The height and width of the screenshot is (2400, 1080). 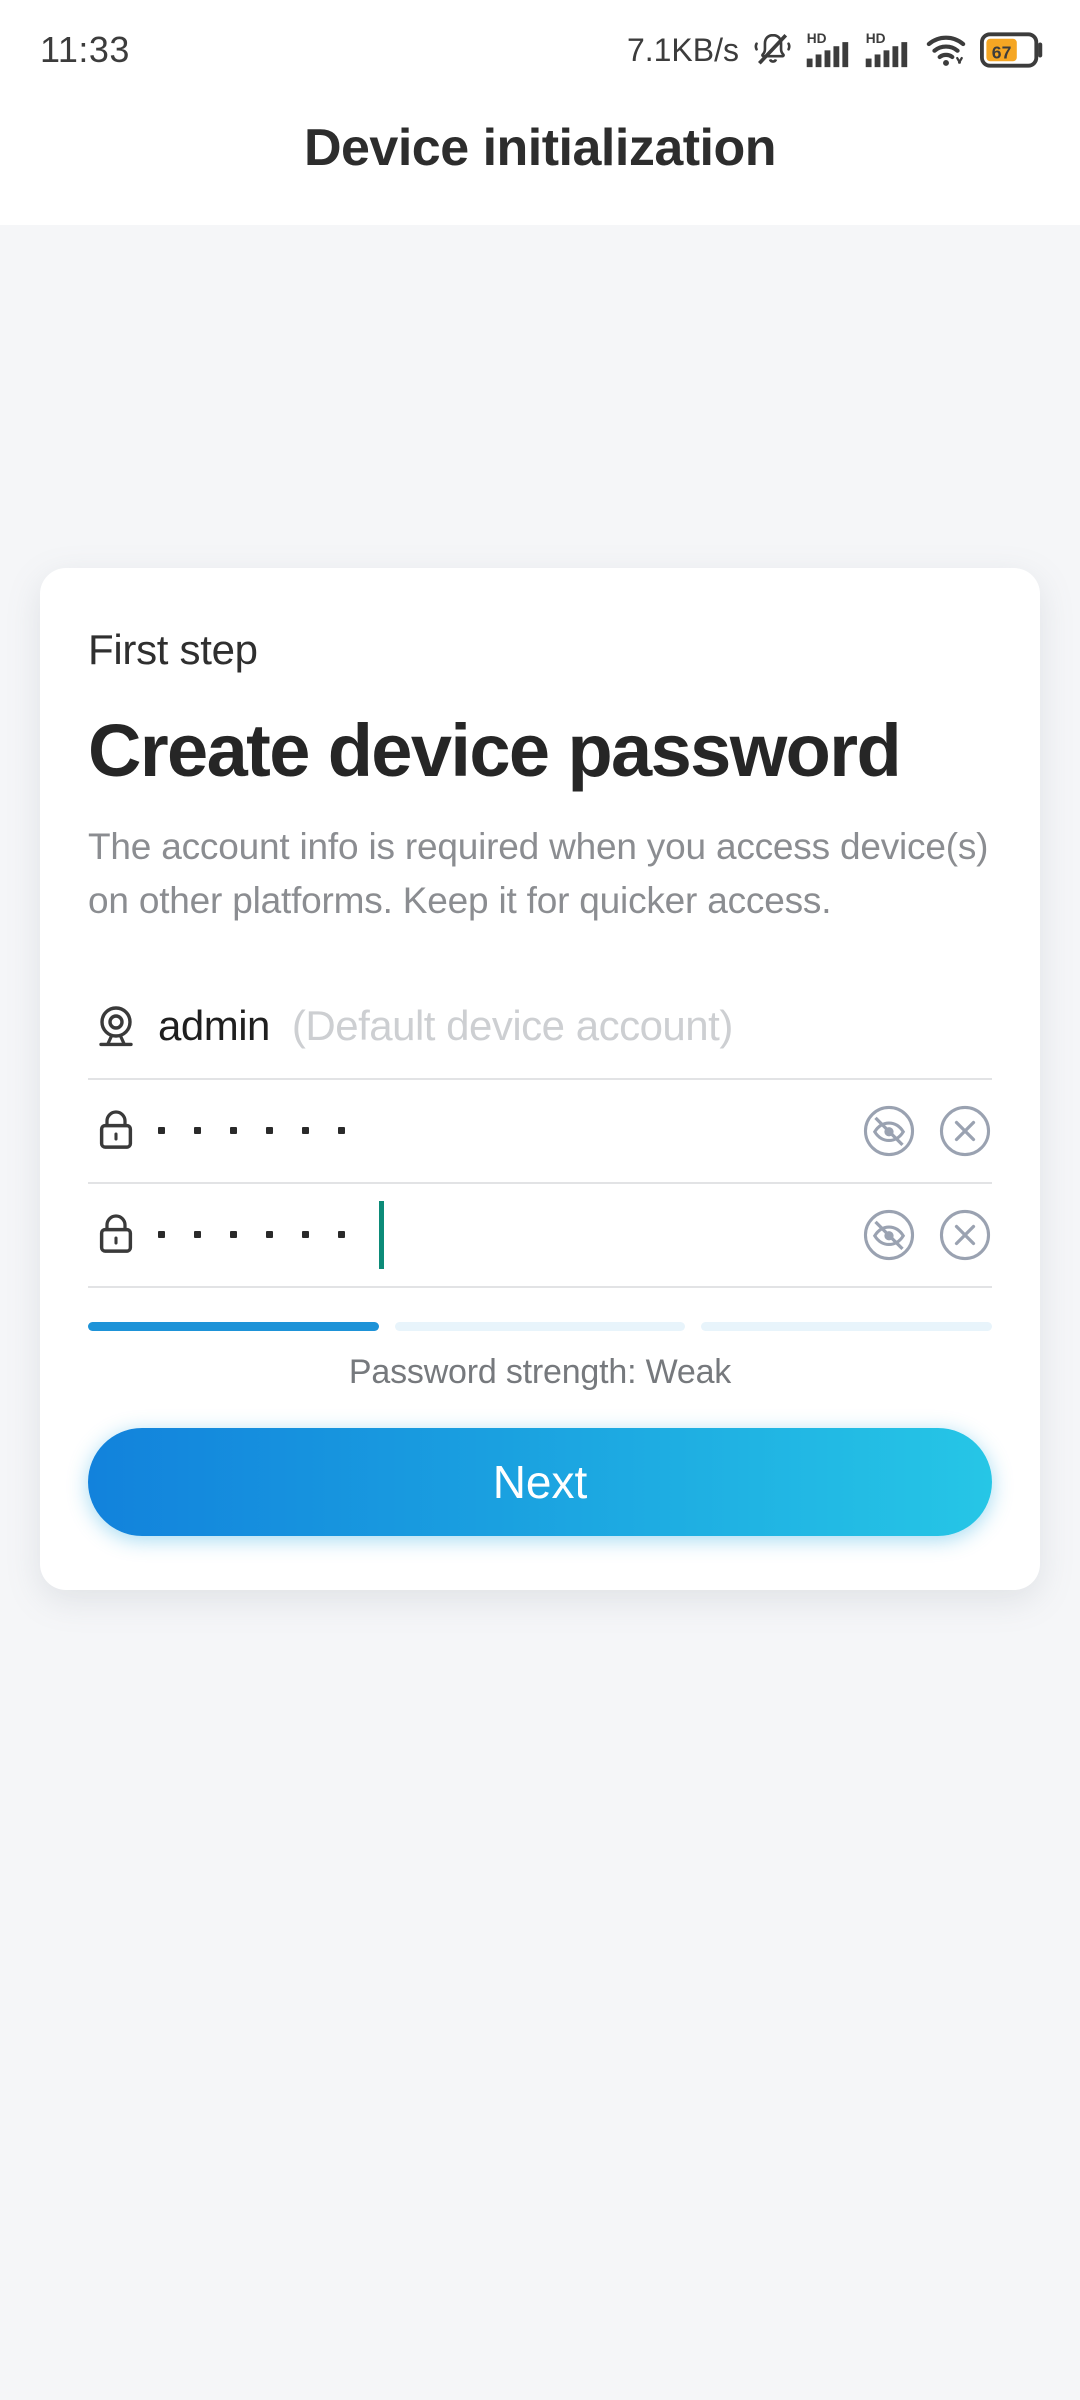 What do you see at coordinates (85, 49) in the screenshot?
I see `status-time: 11:33` at bounding box center [85, 49].